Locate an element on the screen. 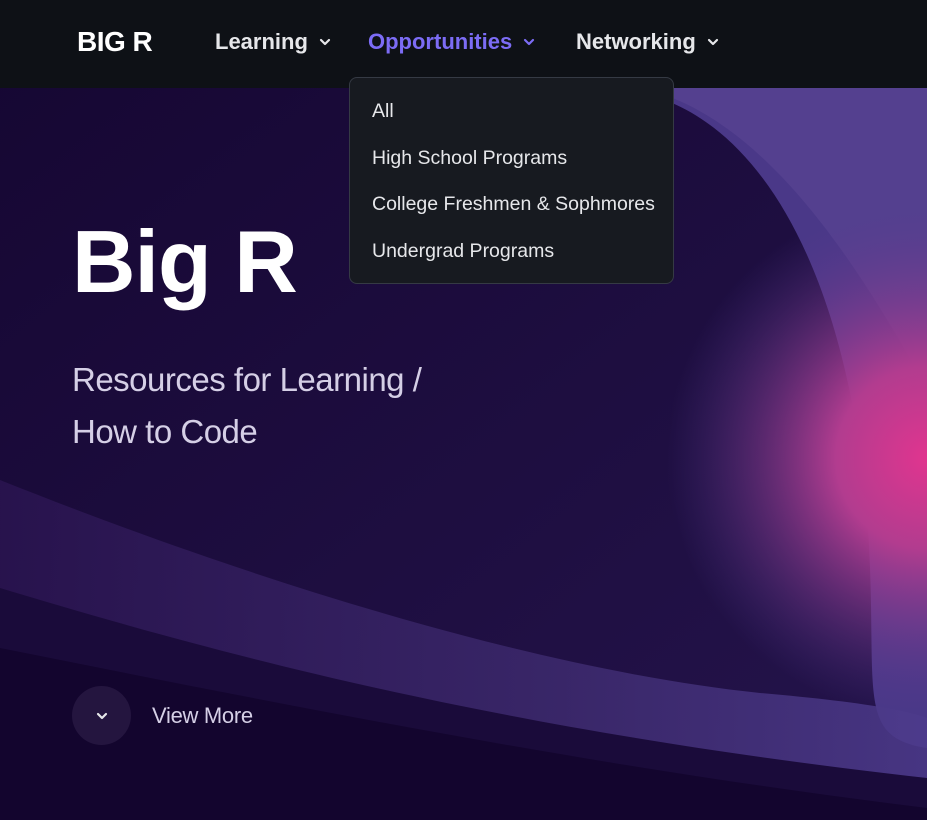 The image size is (927, 820). view-more-button: View More is located at coordinates (162, 715).